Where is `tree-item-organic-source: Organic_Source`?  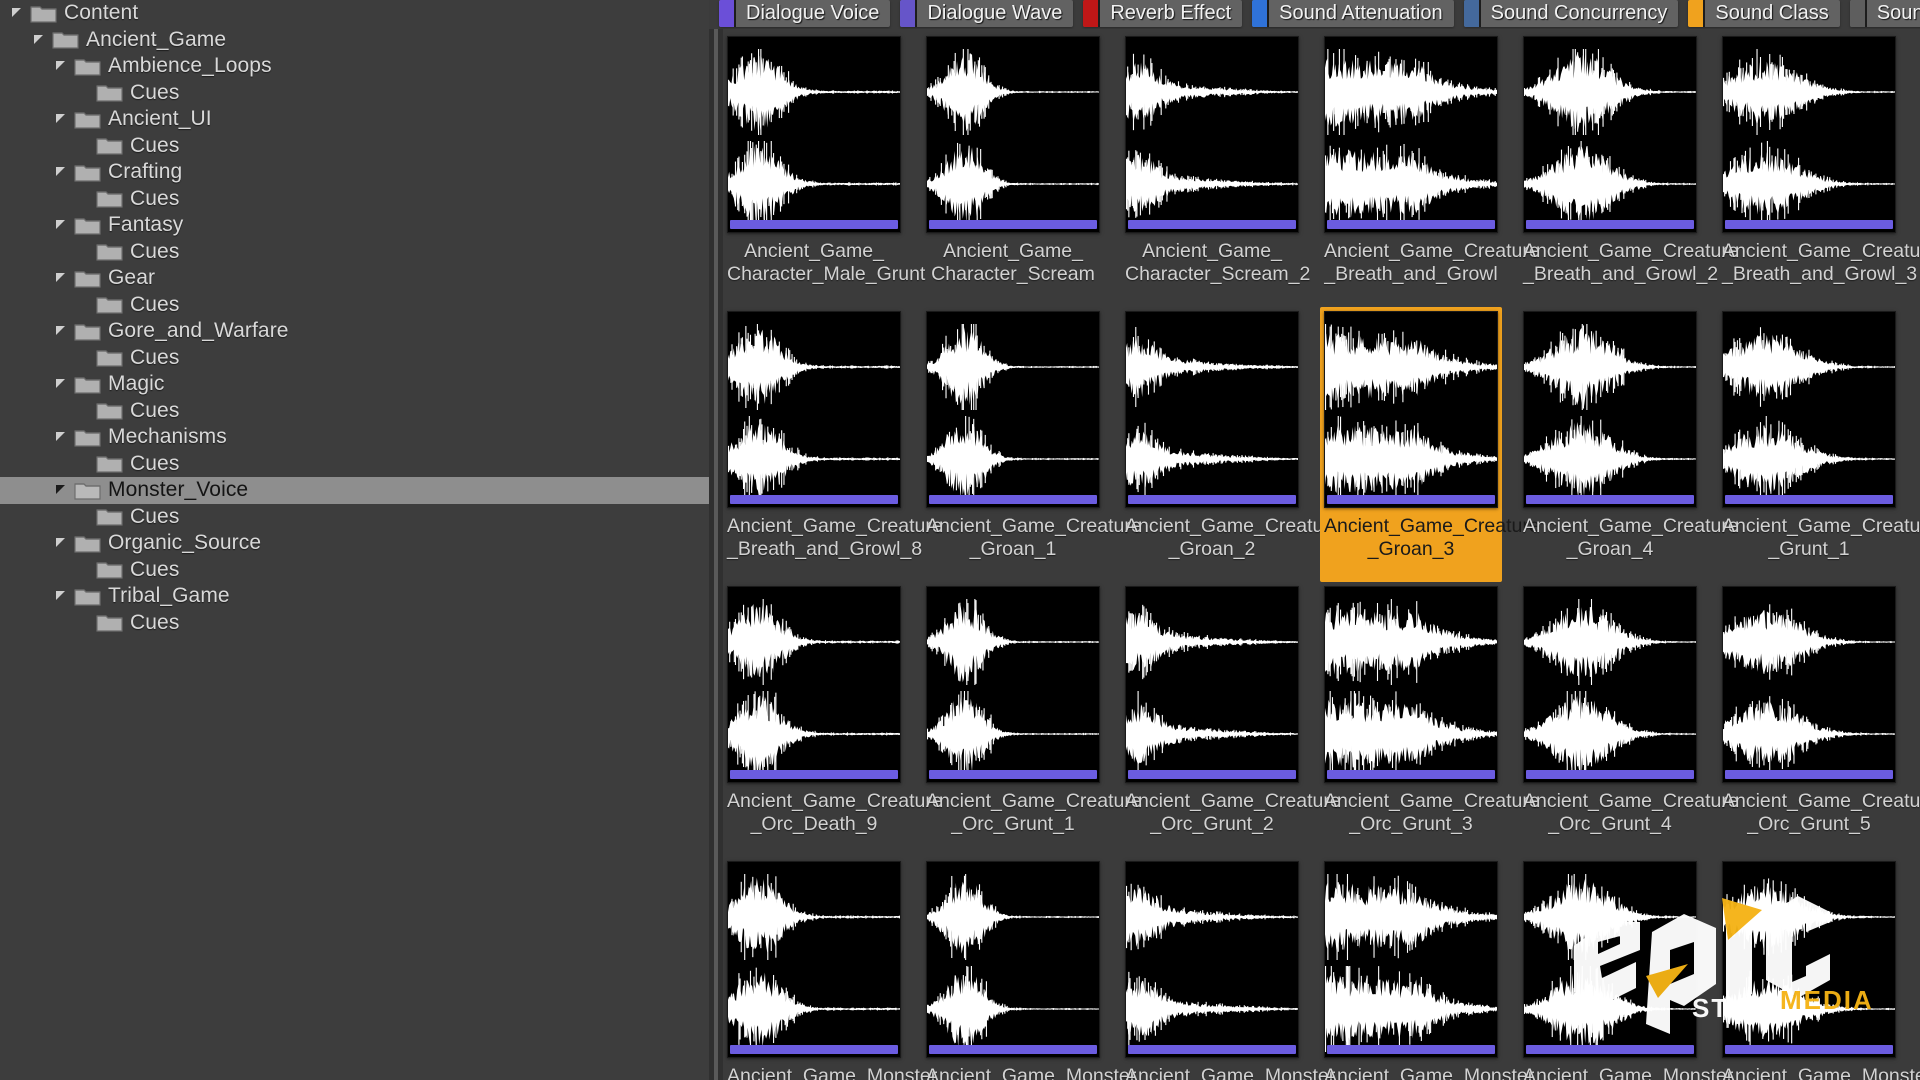
tree-item-organic-source: Organic_Source is located at coordinates (354, 543).